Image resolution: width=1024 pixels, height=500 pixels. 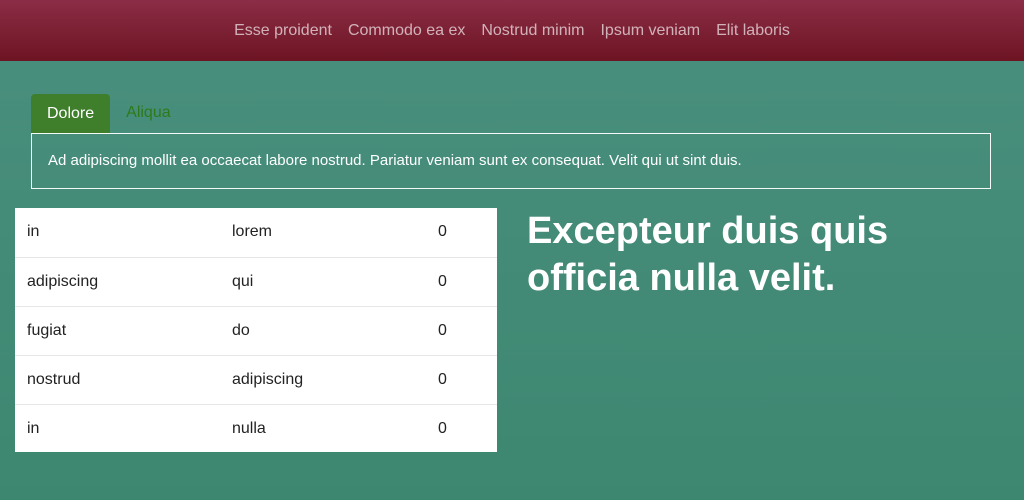 What do you see at coordinates (335, 428) in the screenshot?
I see `table-cell: nulla` at bounding box center [335, 428].